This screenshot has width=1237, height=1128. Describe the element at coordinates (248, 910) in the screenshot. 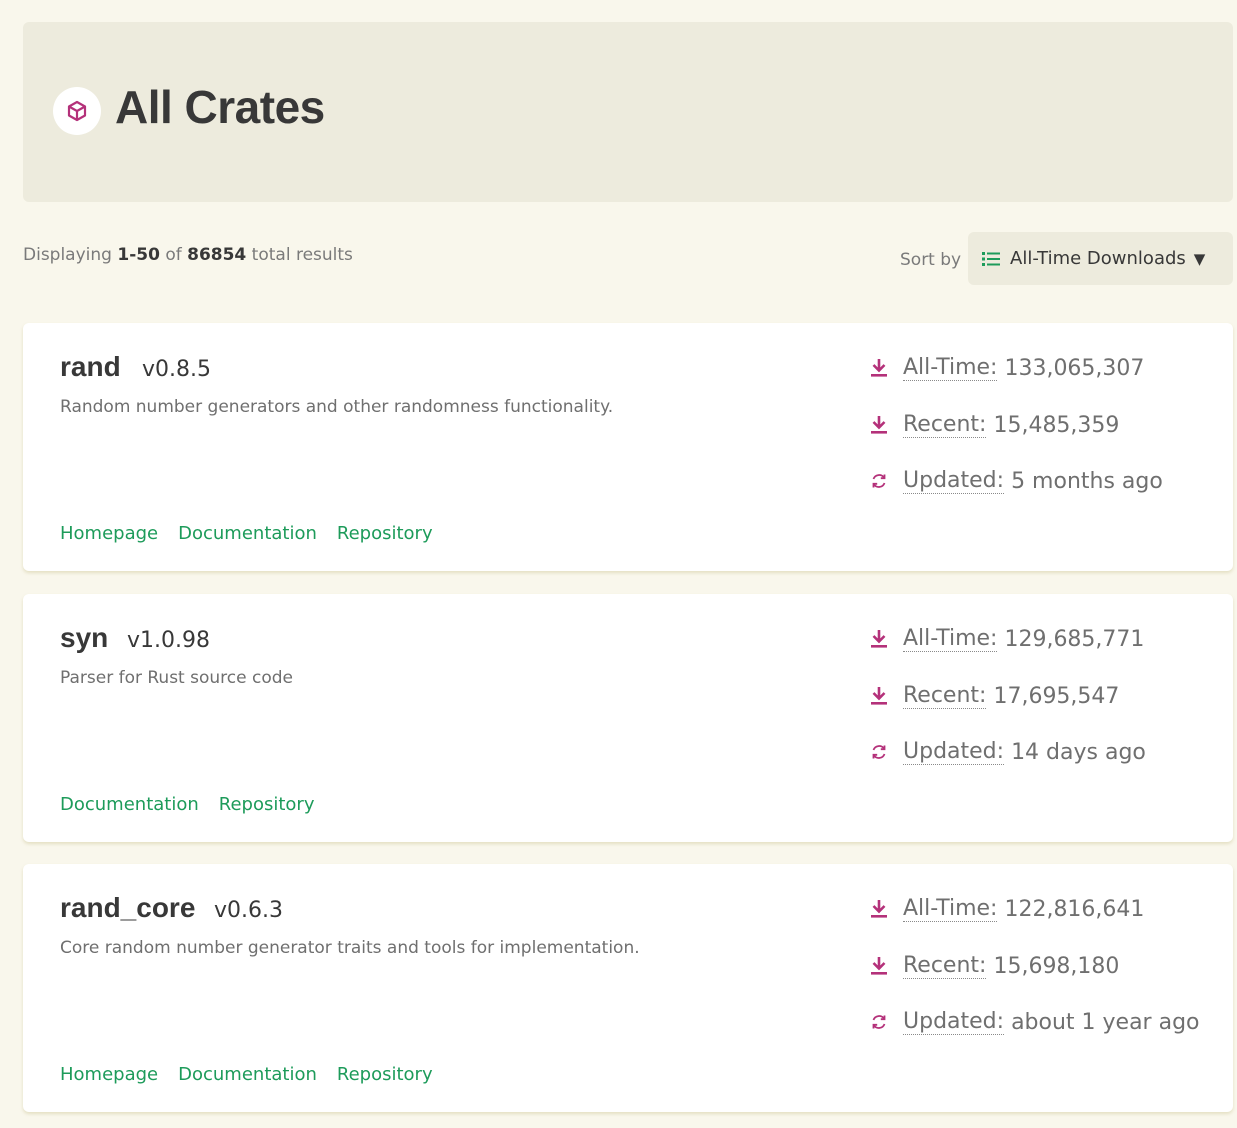

I see `crate-version: v0.6.3` at that location.